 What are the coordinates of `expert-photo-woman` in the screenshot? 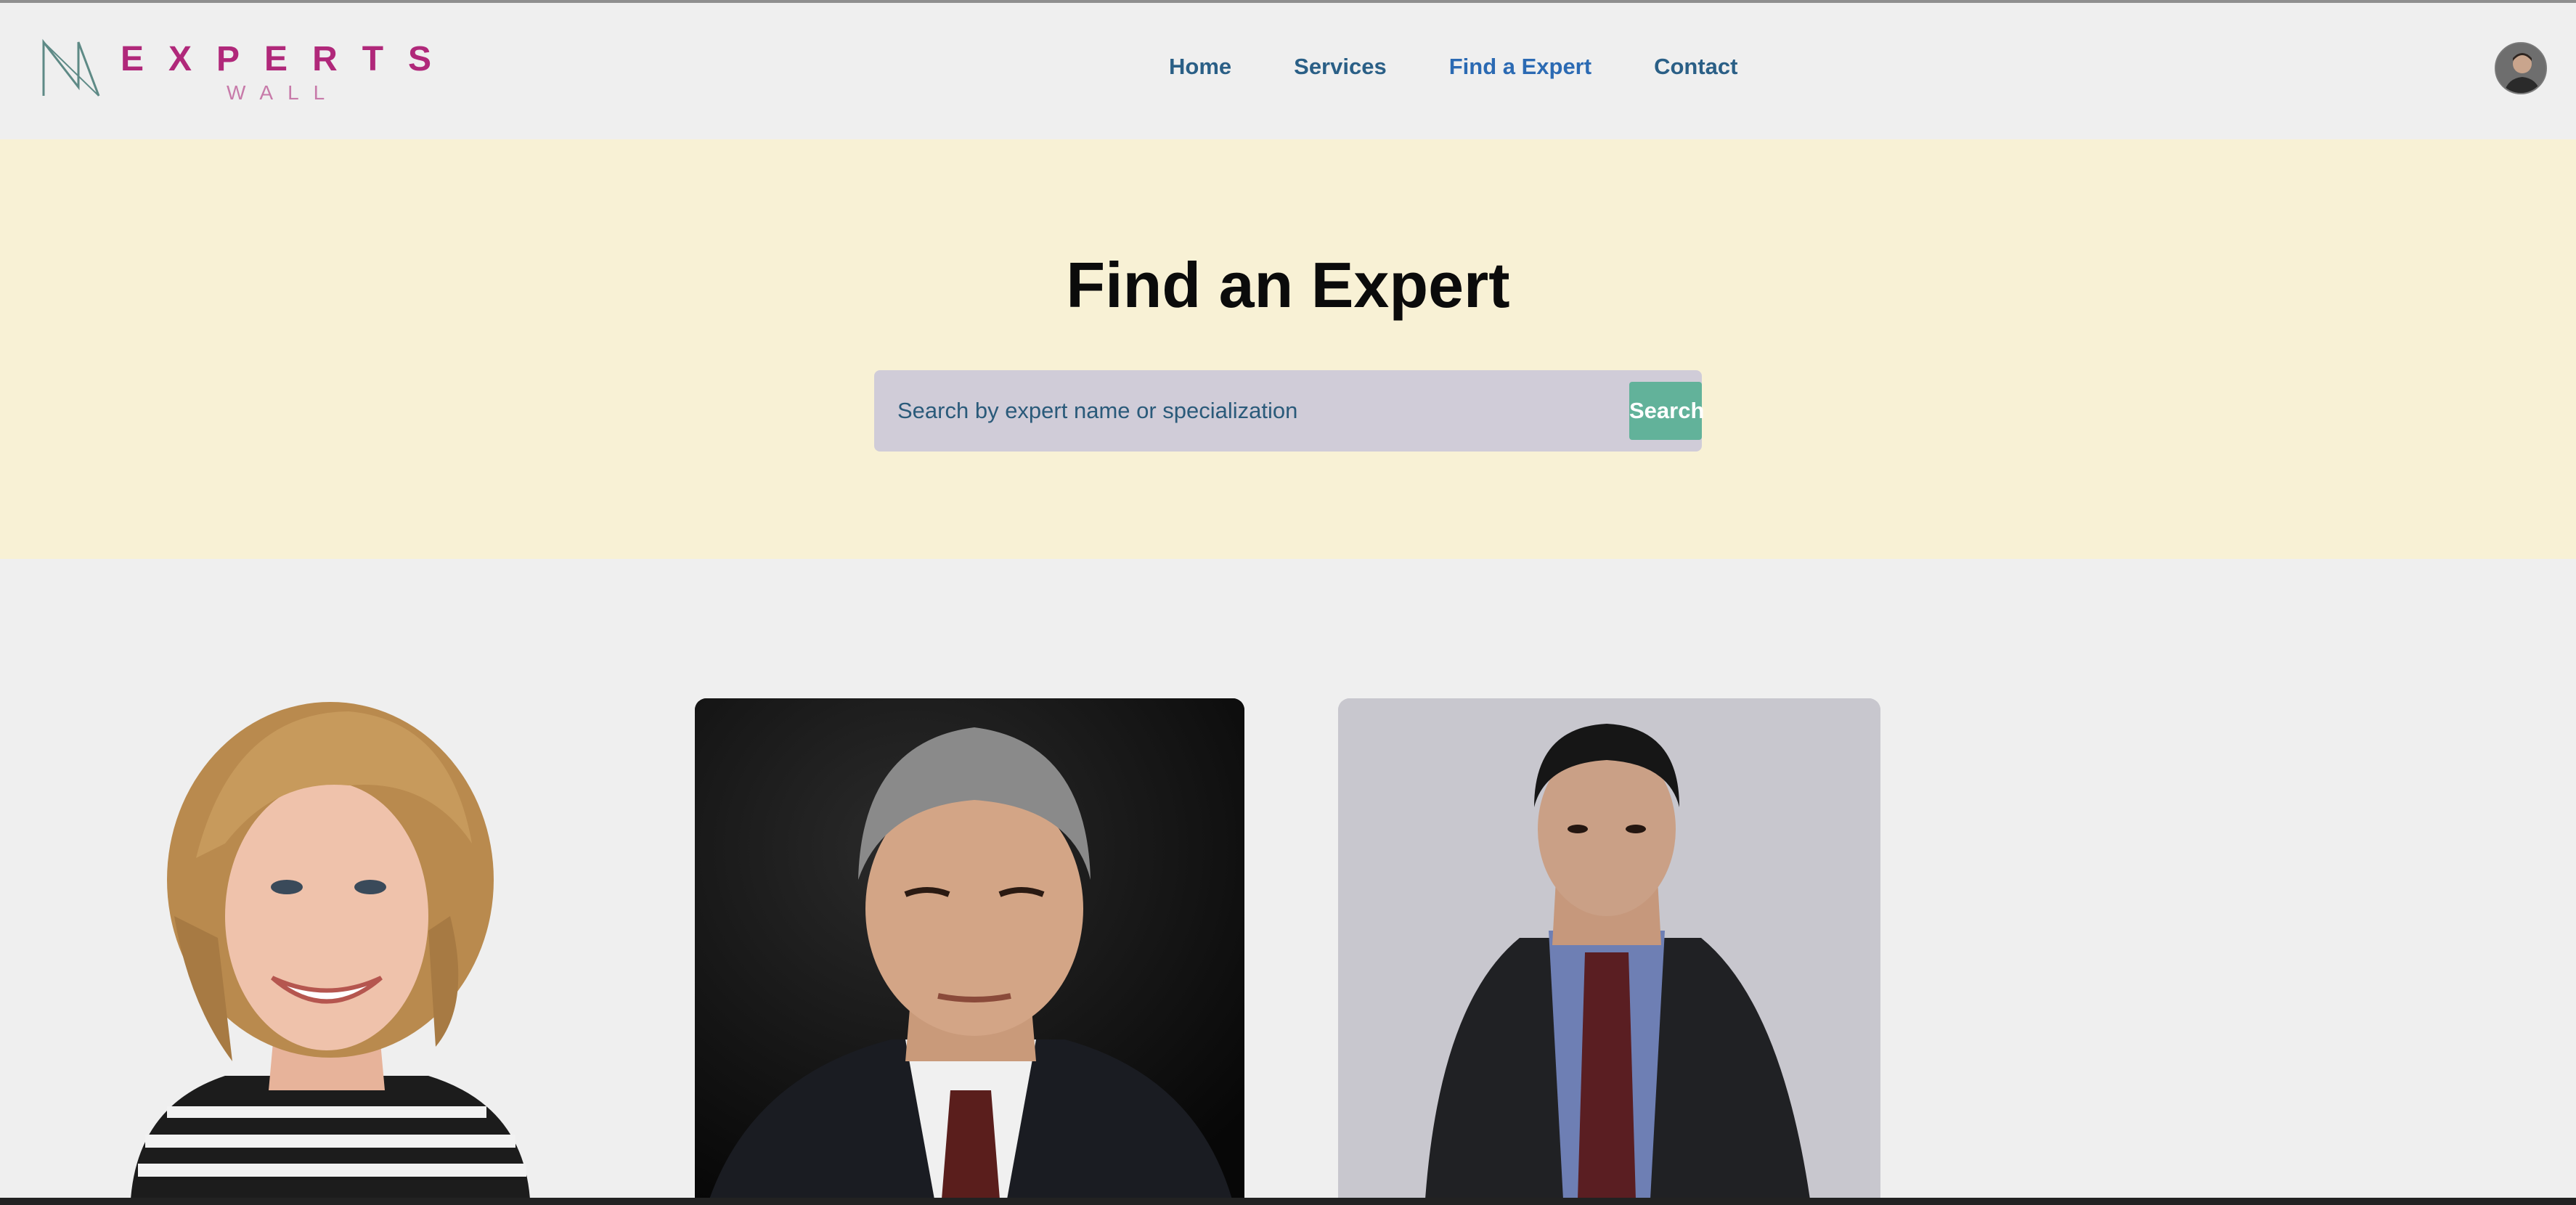 It's located at (327, 948).